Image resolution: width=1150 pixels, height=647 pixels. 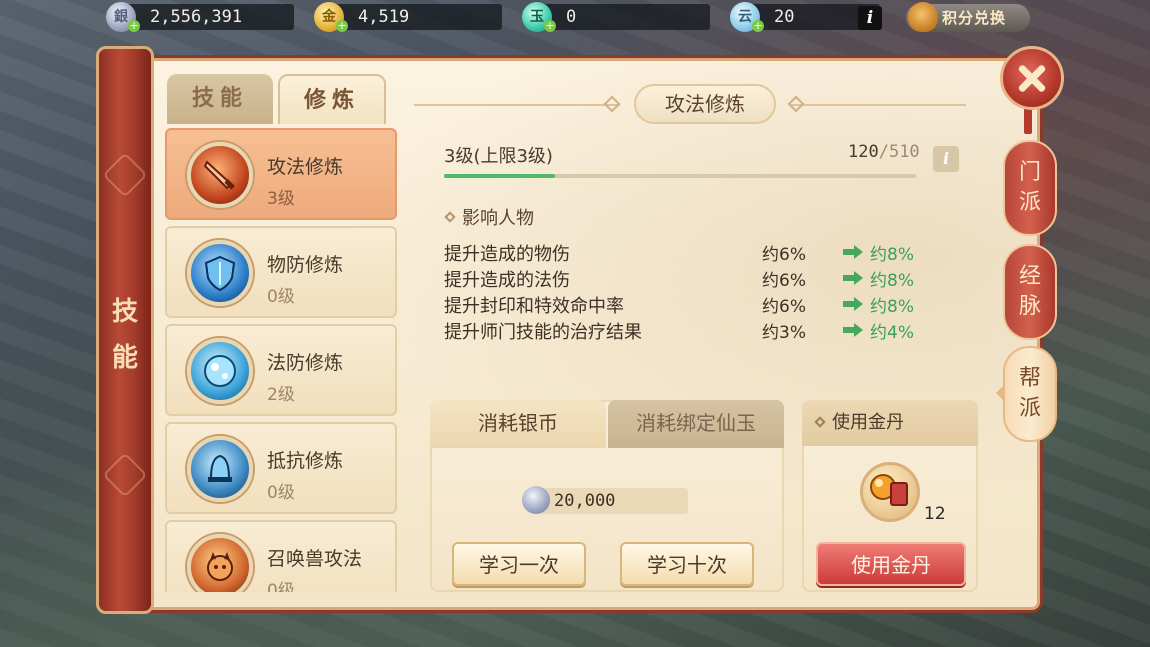 What do you see at coordinates (784, 17) in the screenshot?
I see `cloud-amount: 20` at bounding box center [784, 17].